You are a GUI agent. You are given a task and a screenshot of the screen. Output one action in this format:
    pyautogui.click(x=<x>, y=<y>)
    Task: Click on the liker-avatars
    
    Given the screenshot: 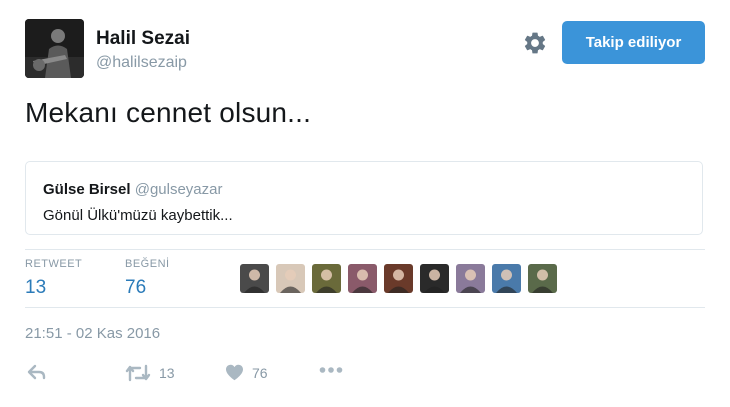 What is the action you would take?
    pyautogui.click(x=402, y=279)
    